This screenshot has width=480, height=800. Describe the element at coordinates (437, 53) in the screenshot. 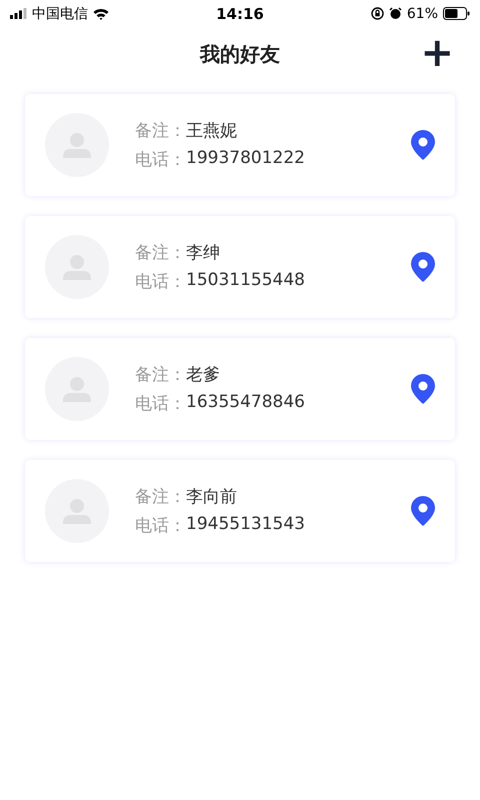

I see `add-button: +` at that location.